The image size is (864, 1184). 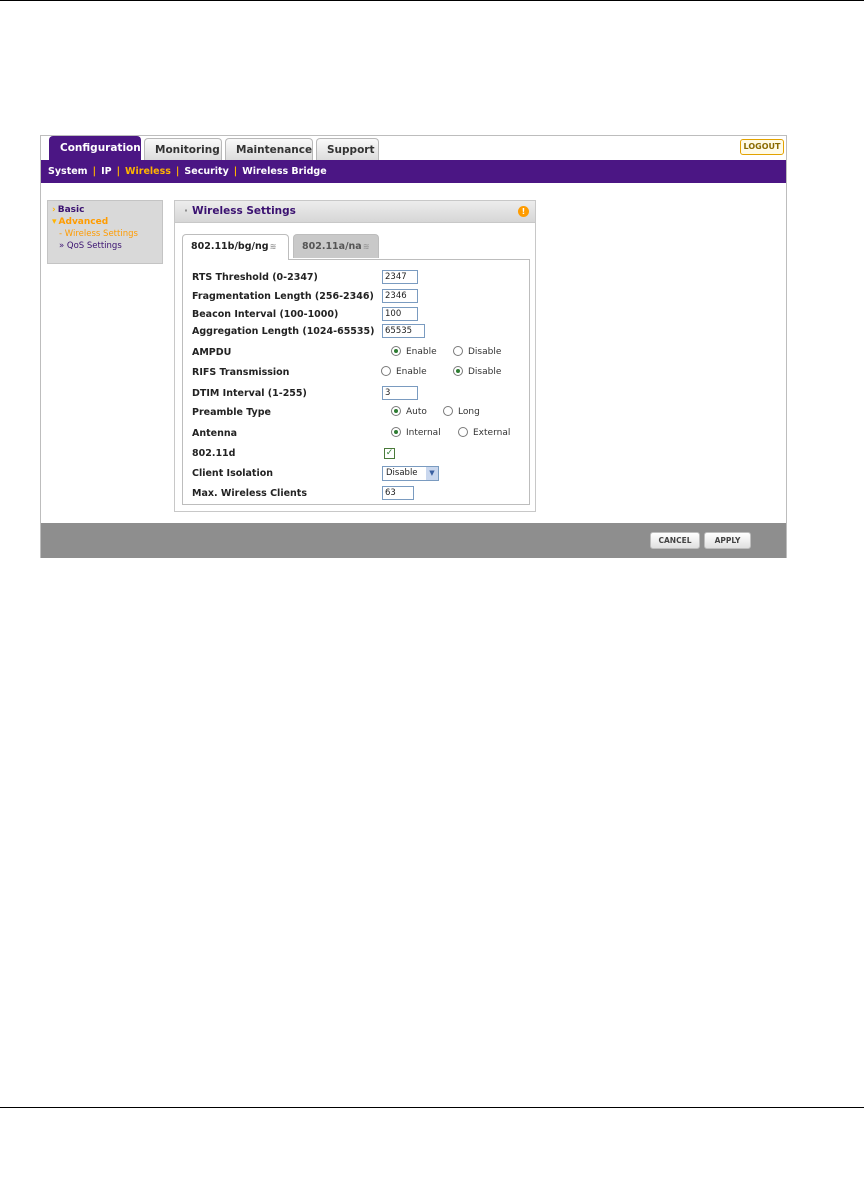 What do you see at coordinates (523, 211) in the screenshot?
I see `help-icon: !` at bounding box center [523, 211].